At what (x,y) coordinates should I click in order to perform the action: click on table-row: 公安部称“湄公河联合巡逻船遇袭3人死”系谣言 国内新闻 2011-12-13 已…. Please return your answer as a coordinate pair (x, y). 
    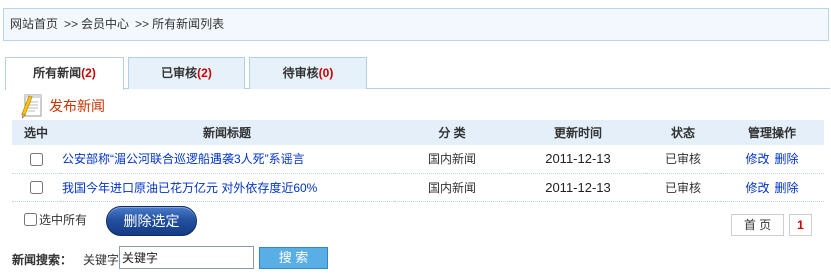
    Looking at the image, I should click on (418, 159).